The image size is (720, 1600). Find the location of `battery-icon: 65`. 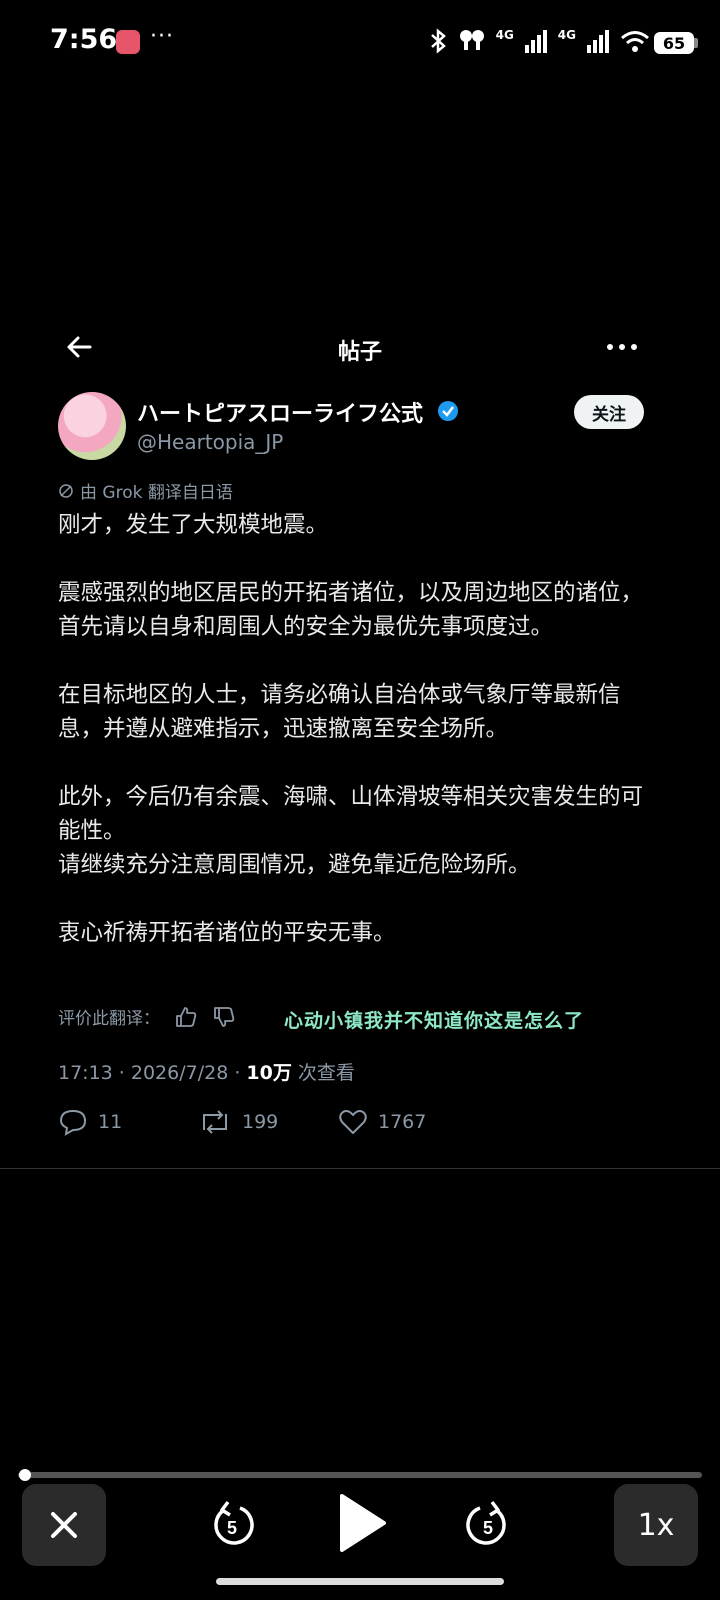

battery-icon: 65 is located at coordinates (674, 43).